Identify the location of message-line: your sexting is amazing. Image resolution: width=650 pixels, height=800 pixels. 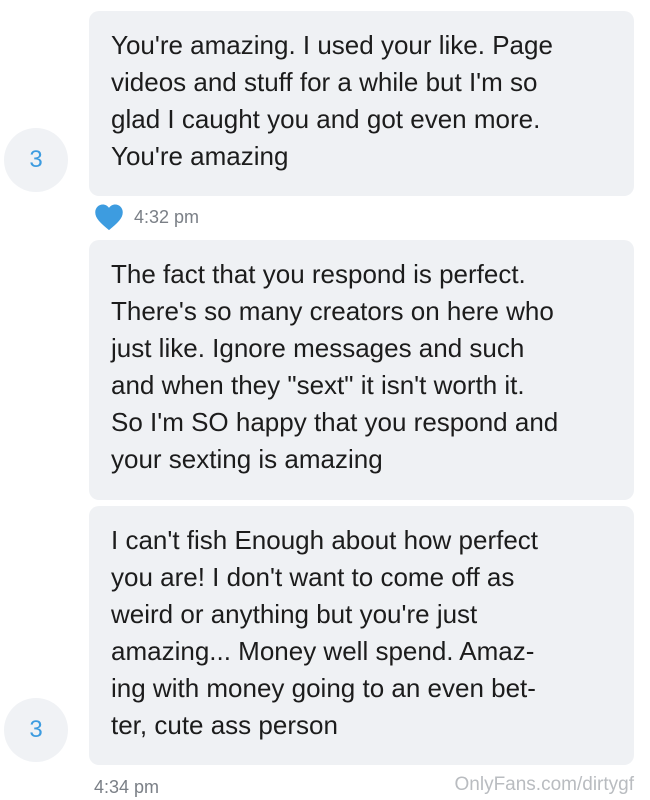
(247, 459).